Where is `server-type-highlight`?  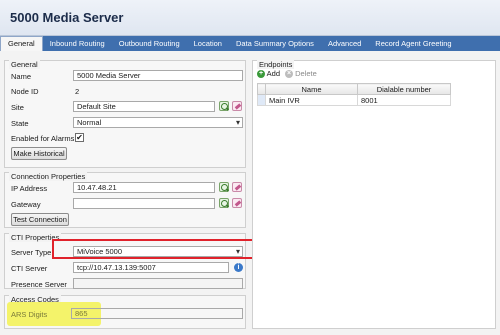 server-type-highlight is located at coordinates (158, 249).